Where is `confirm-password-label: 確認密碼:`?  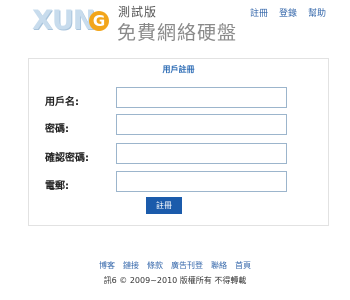
confirm-password-label: 確認密碼: is located at coordinates (67, 158).